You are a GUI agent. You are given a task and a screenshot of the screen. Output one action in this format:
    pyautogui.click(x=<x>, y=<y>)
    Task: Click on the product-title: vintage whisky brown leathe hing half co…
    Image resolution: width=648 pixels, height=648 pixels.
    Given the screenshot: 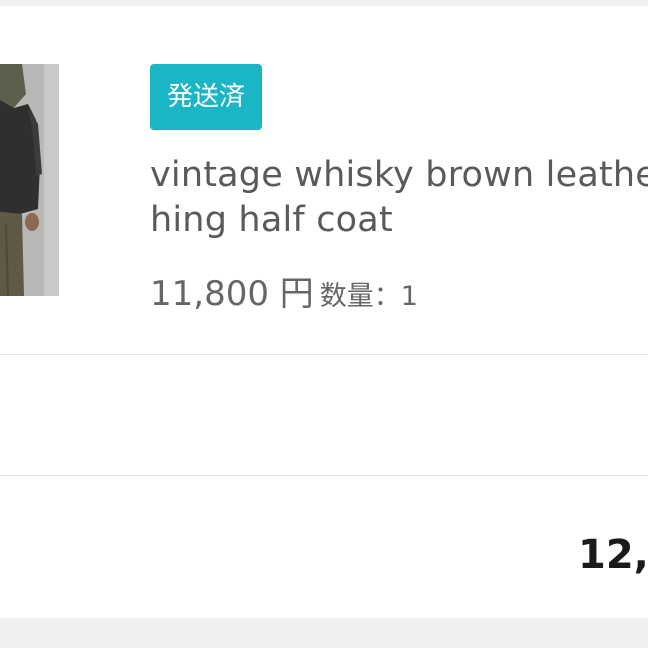 What is the action you would take?
    pyautogui.click(x=399, y=198)
    